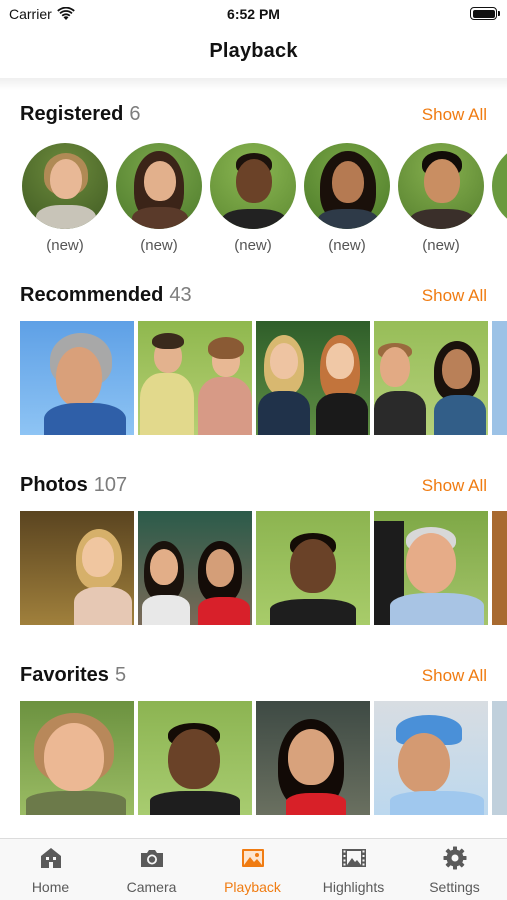  Describe the element at coordinates (253, 117) in the screenshot. I see `section-header: Registered 6 Show All` at that location.